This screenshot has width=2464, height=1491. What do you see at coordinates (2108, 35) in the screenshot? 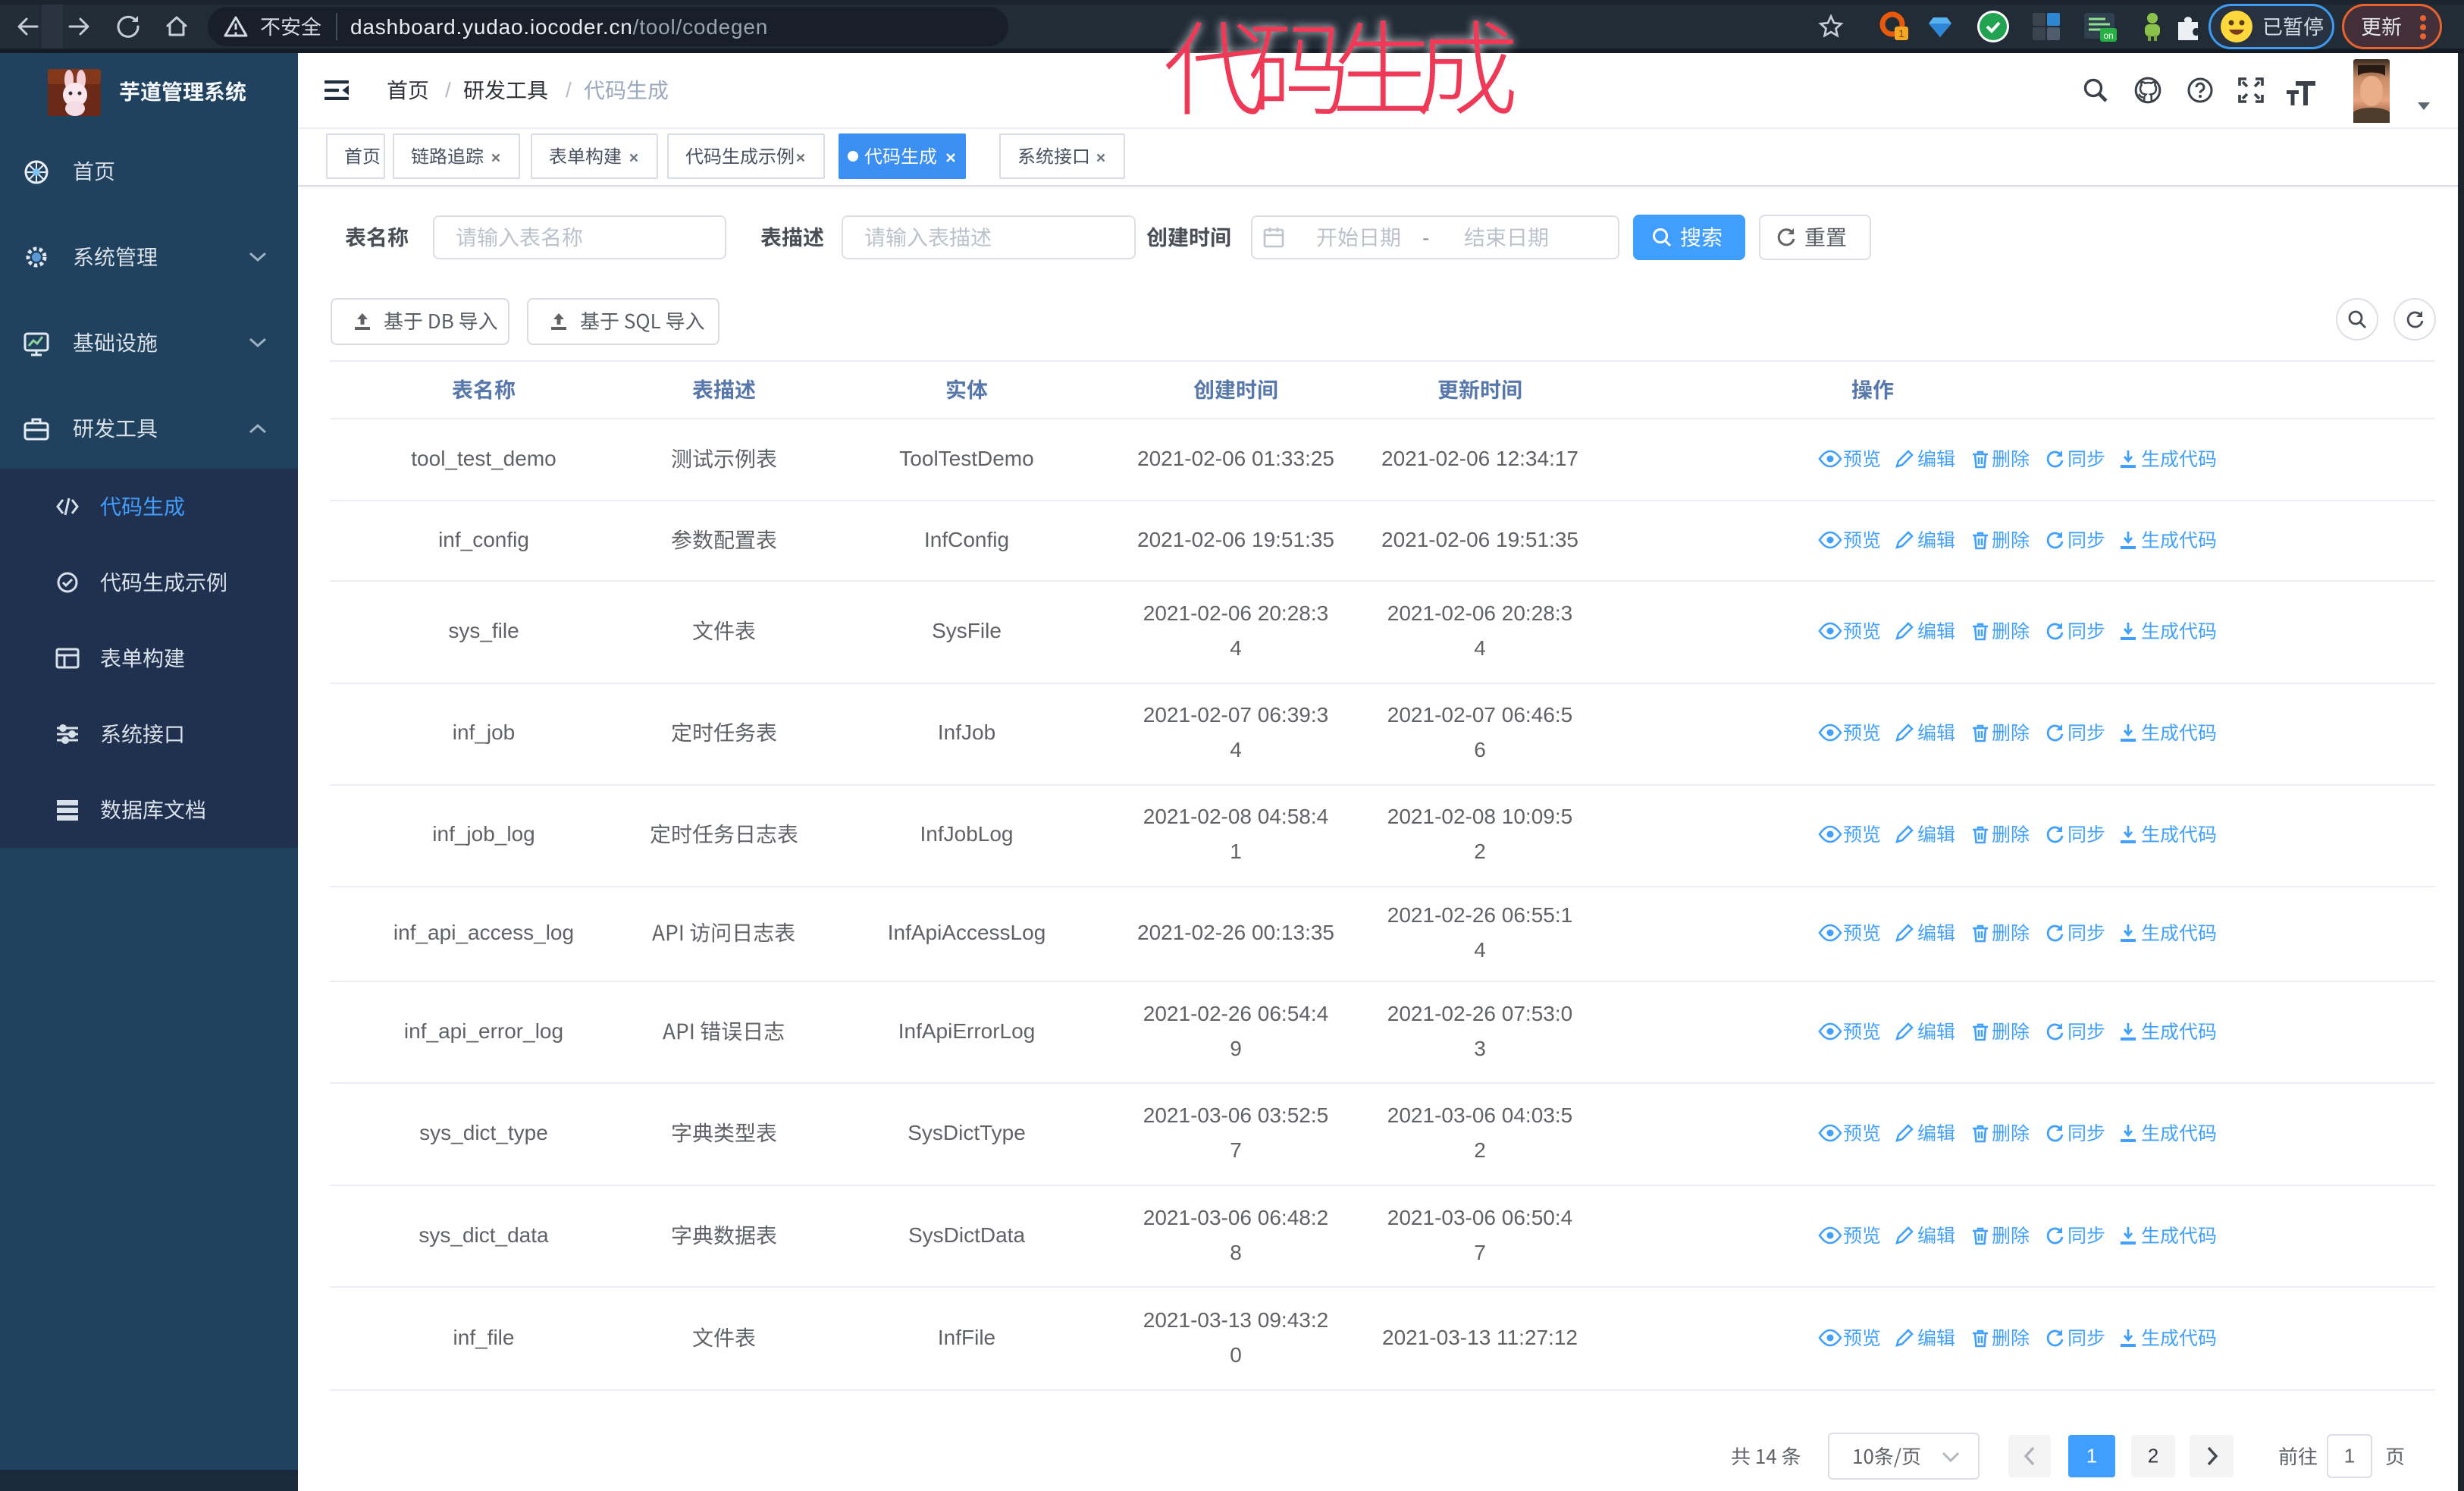
I see `svg-text: on` at bounding box center [2108, 35].